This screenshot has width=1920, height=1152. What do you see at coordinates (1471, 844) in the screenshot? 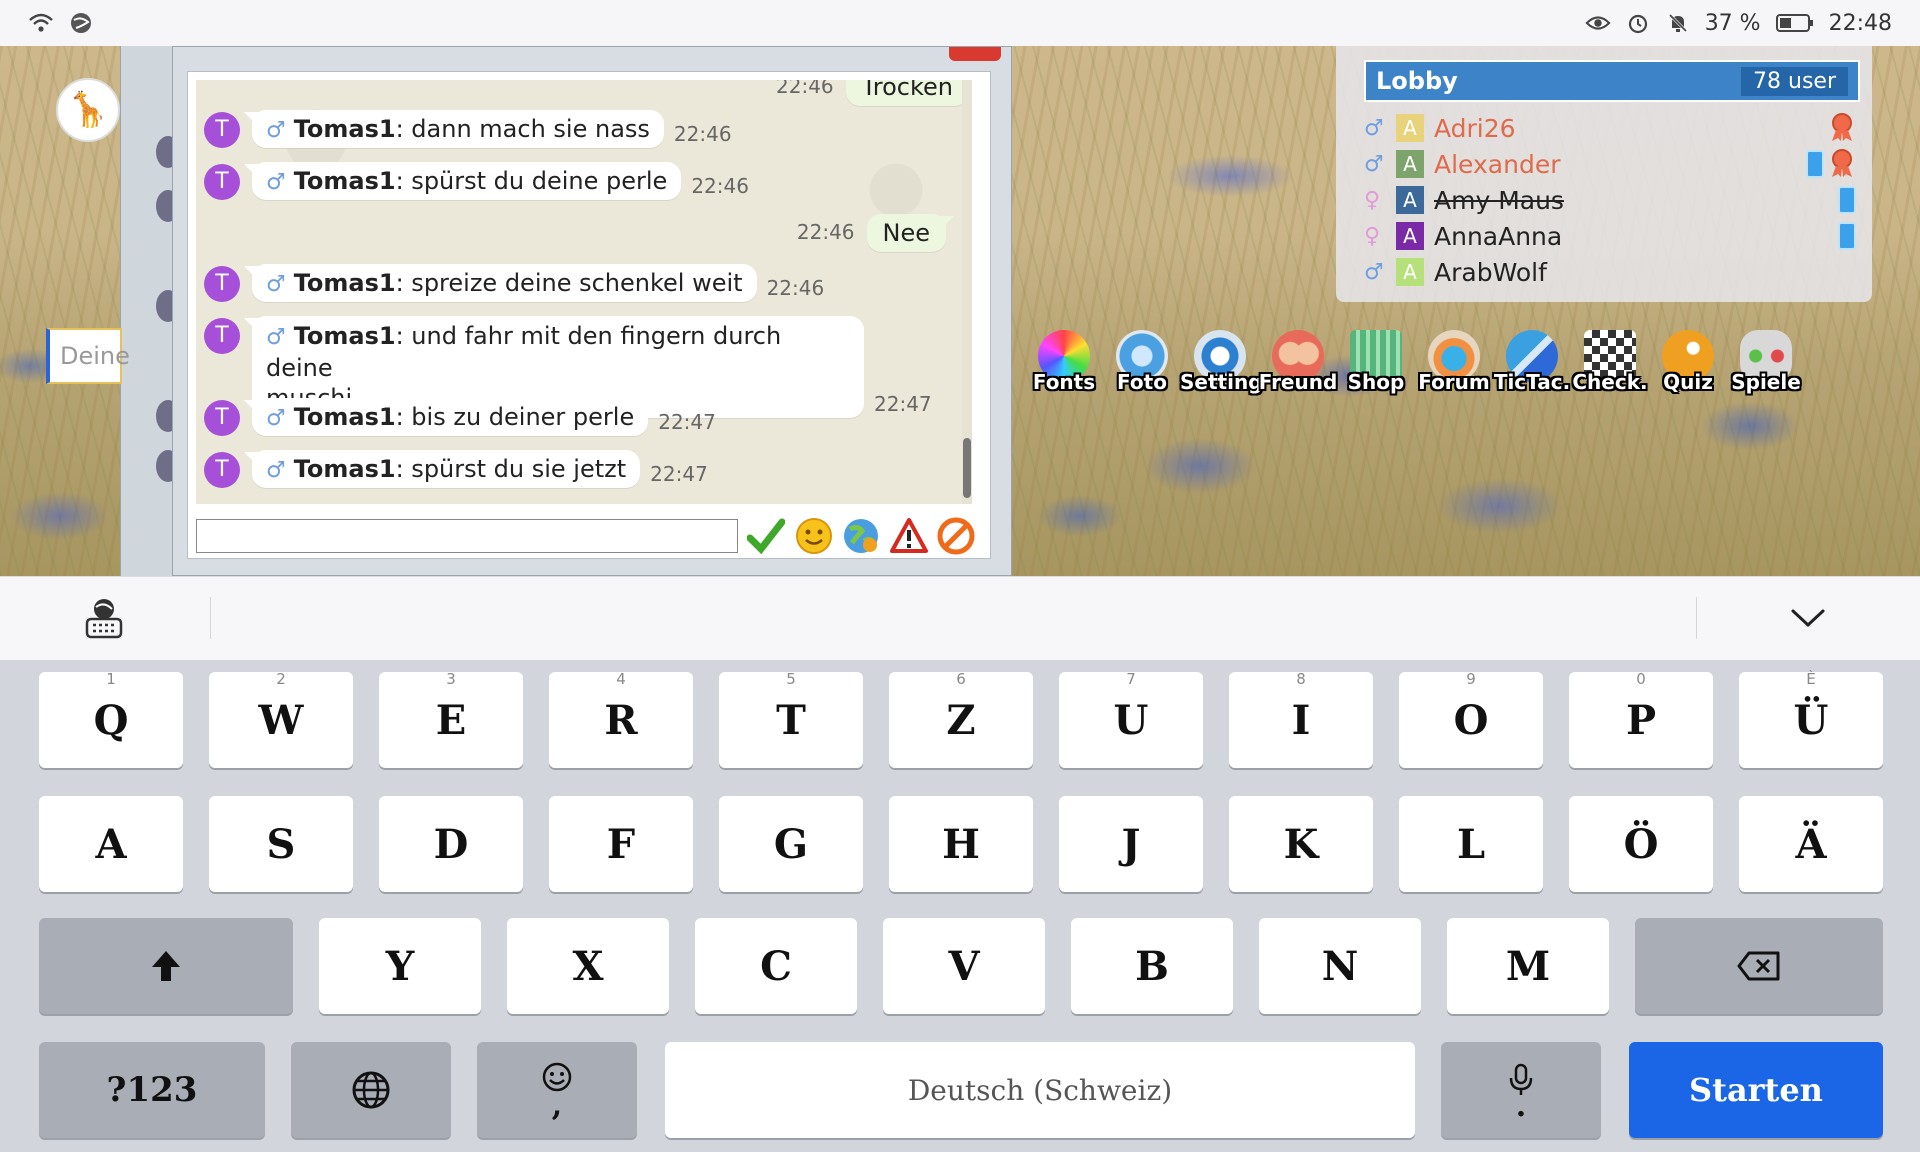
I see `key-l: L` at bounding box center [1471, 844].